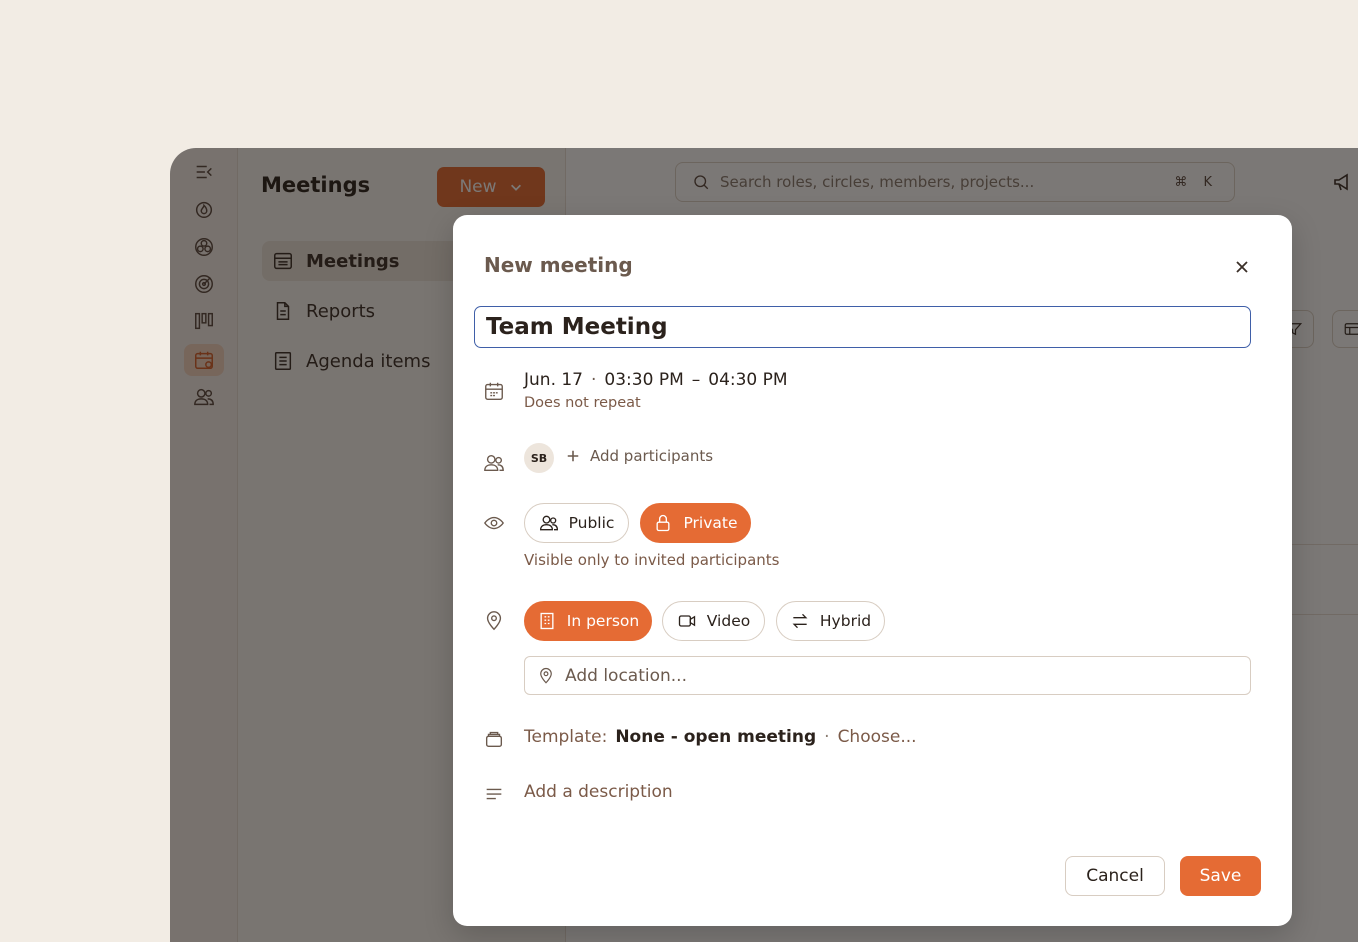 The image size is (1358, 942). Describe the element at coordinates (204, 172) in the screenshot. I see `collapse-menu-icon` at that location.